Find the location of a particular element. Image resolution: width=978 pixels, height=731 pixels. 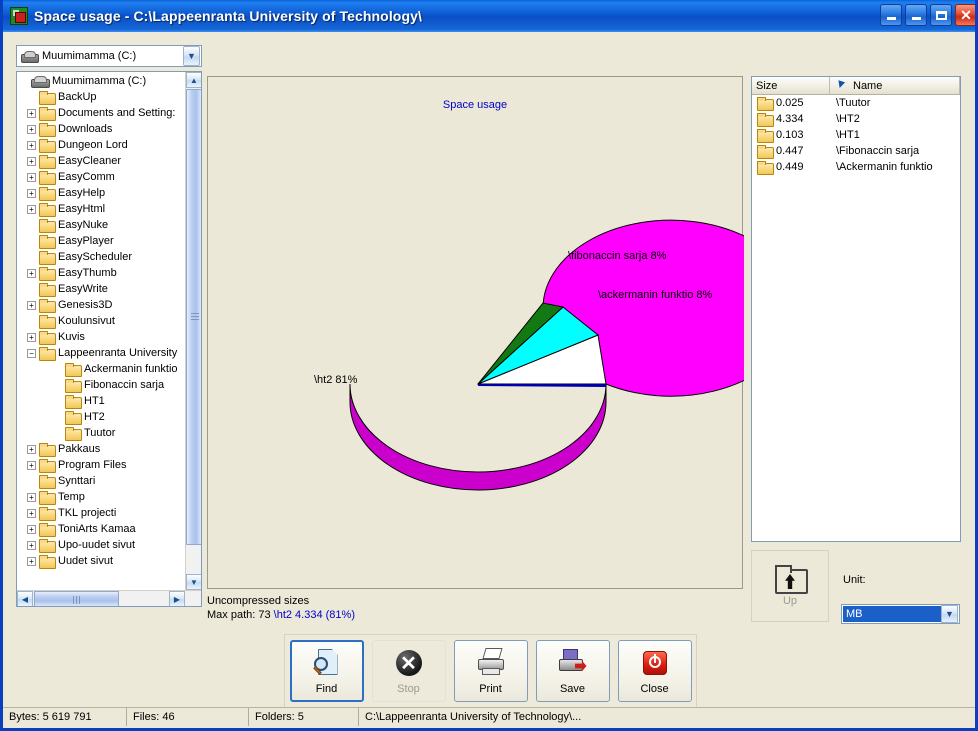

tree-item: − Lappeenranta University is located at coordinates (102, 353).